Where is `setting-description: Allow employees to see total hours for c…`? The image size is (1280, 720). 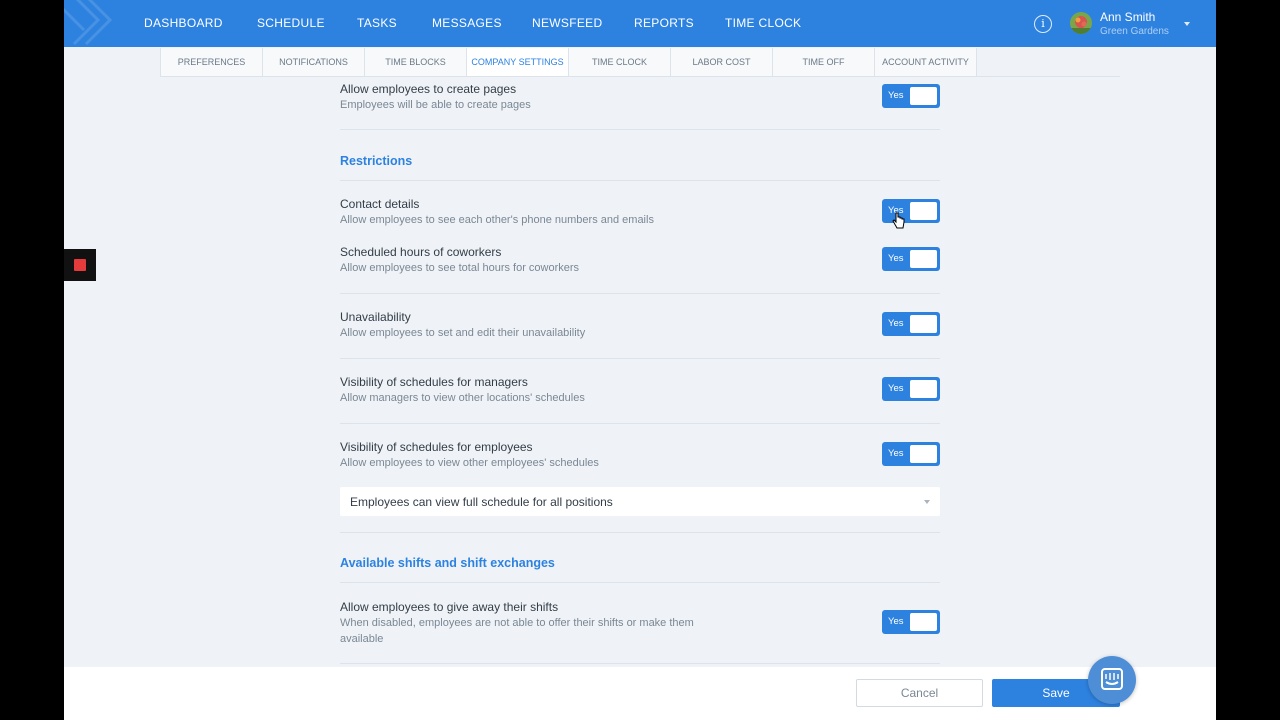 setting-description: Allow employees to see total hours for c… is located at coordinates (460, 268).